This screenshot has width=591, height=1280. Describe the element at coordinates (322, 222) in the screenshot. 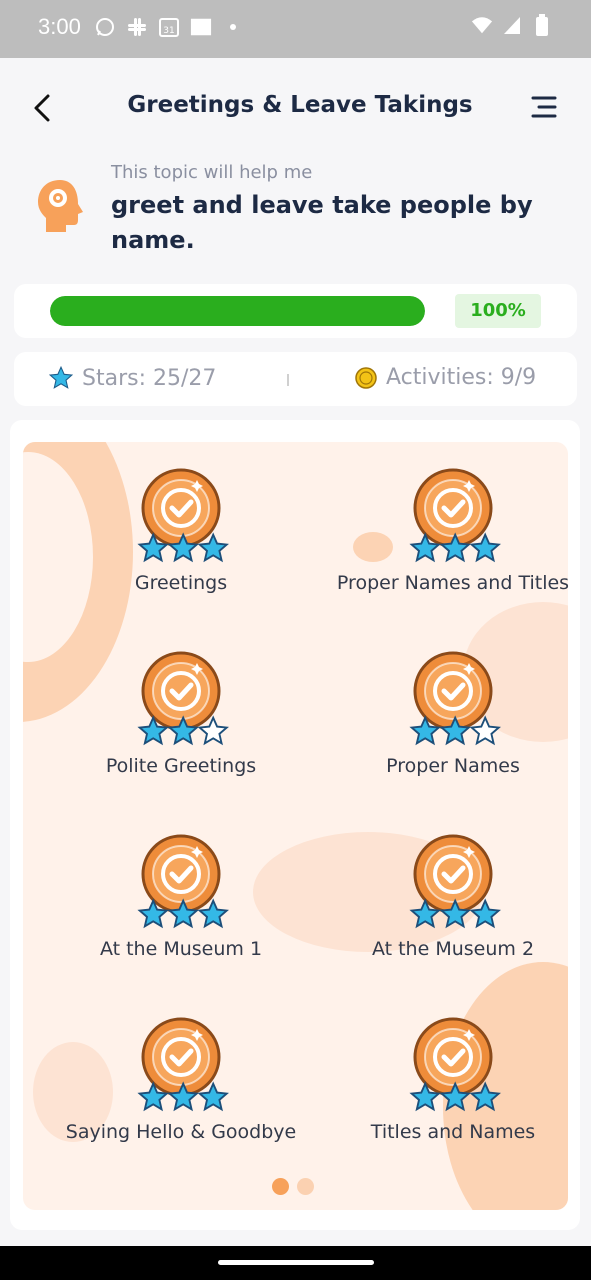

I see `intro-goal: greet and leave take people by name.` at that location.